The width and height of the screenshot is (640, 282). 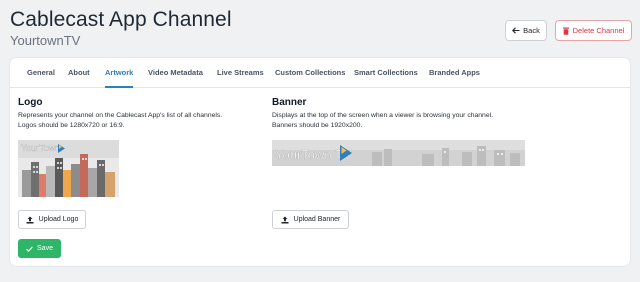 I want to click on arrow-left-icon, so click(x=516, y=30).